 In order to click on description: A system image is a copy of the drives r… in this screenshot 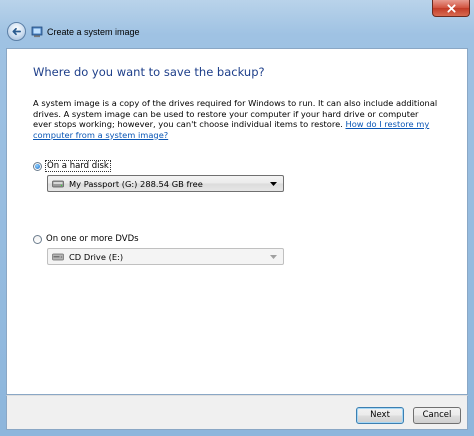, I will do `click(235, 119)`.